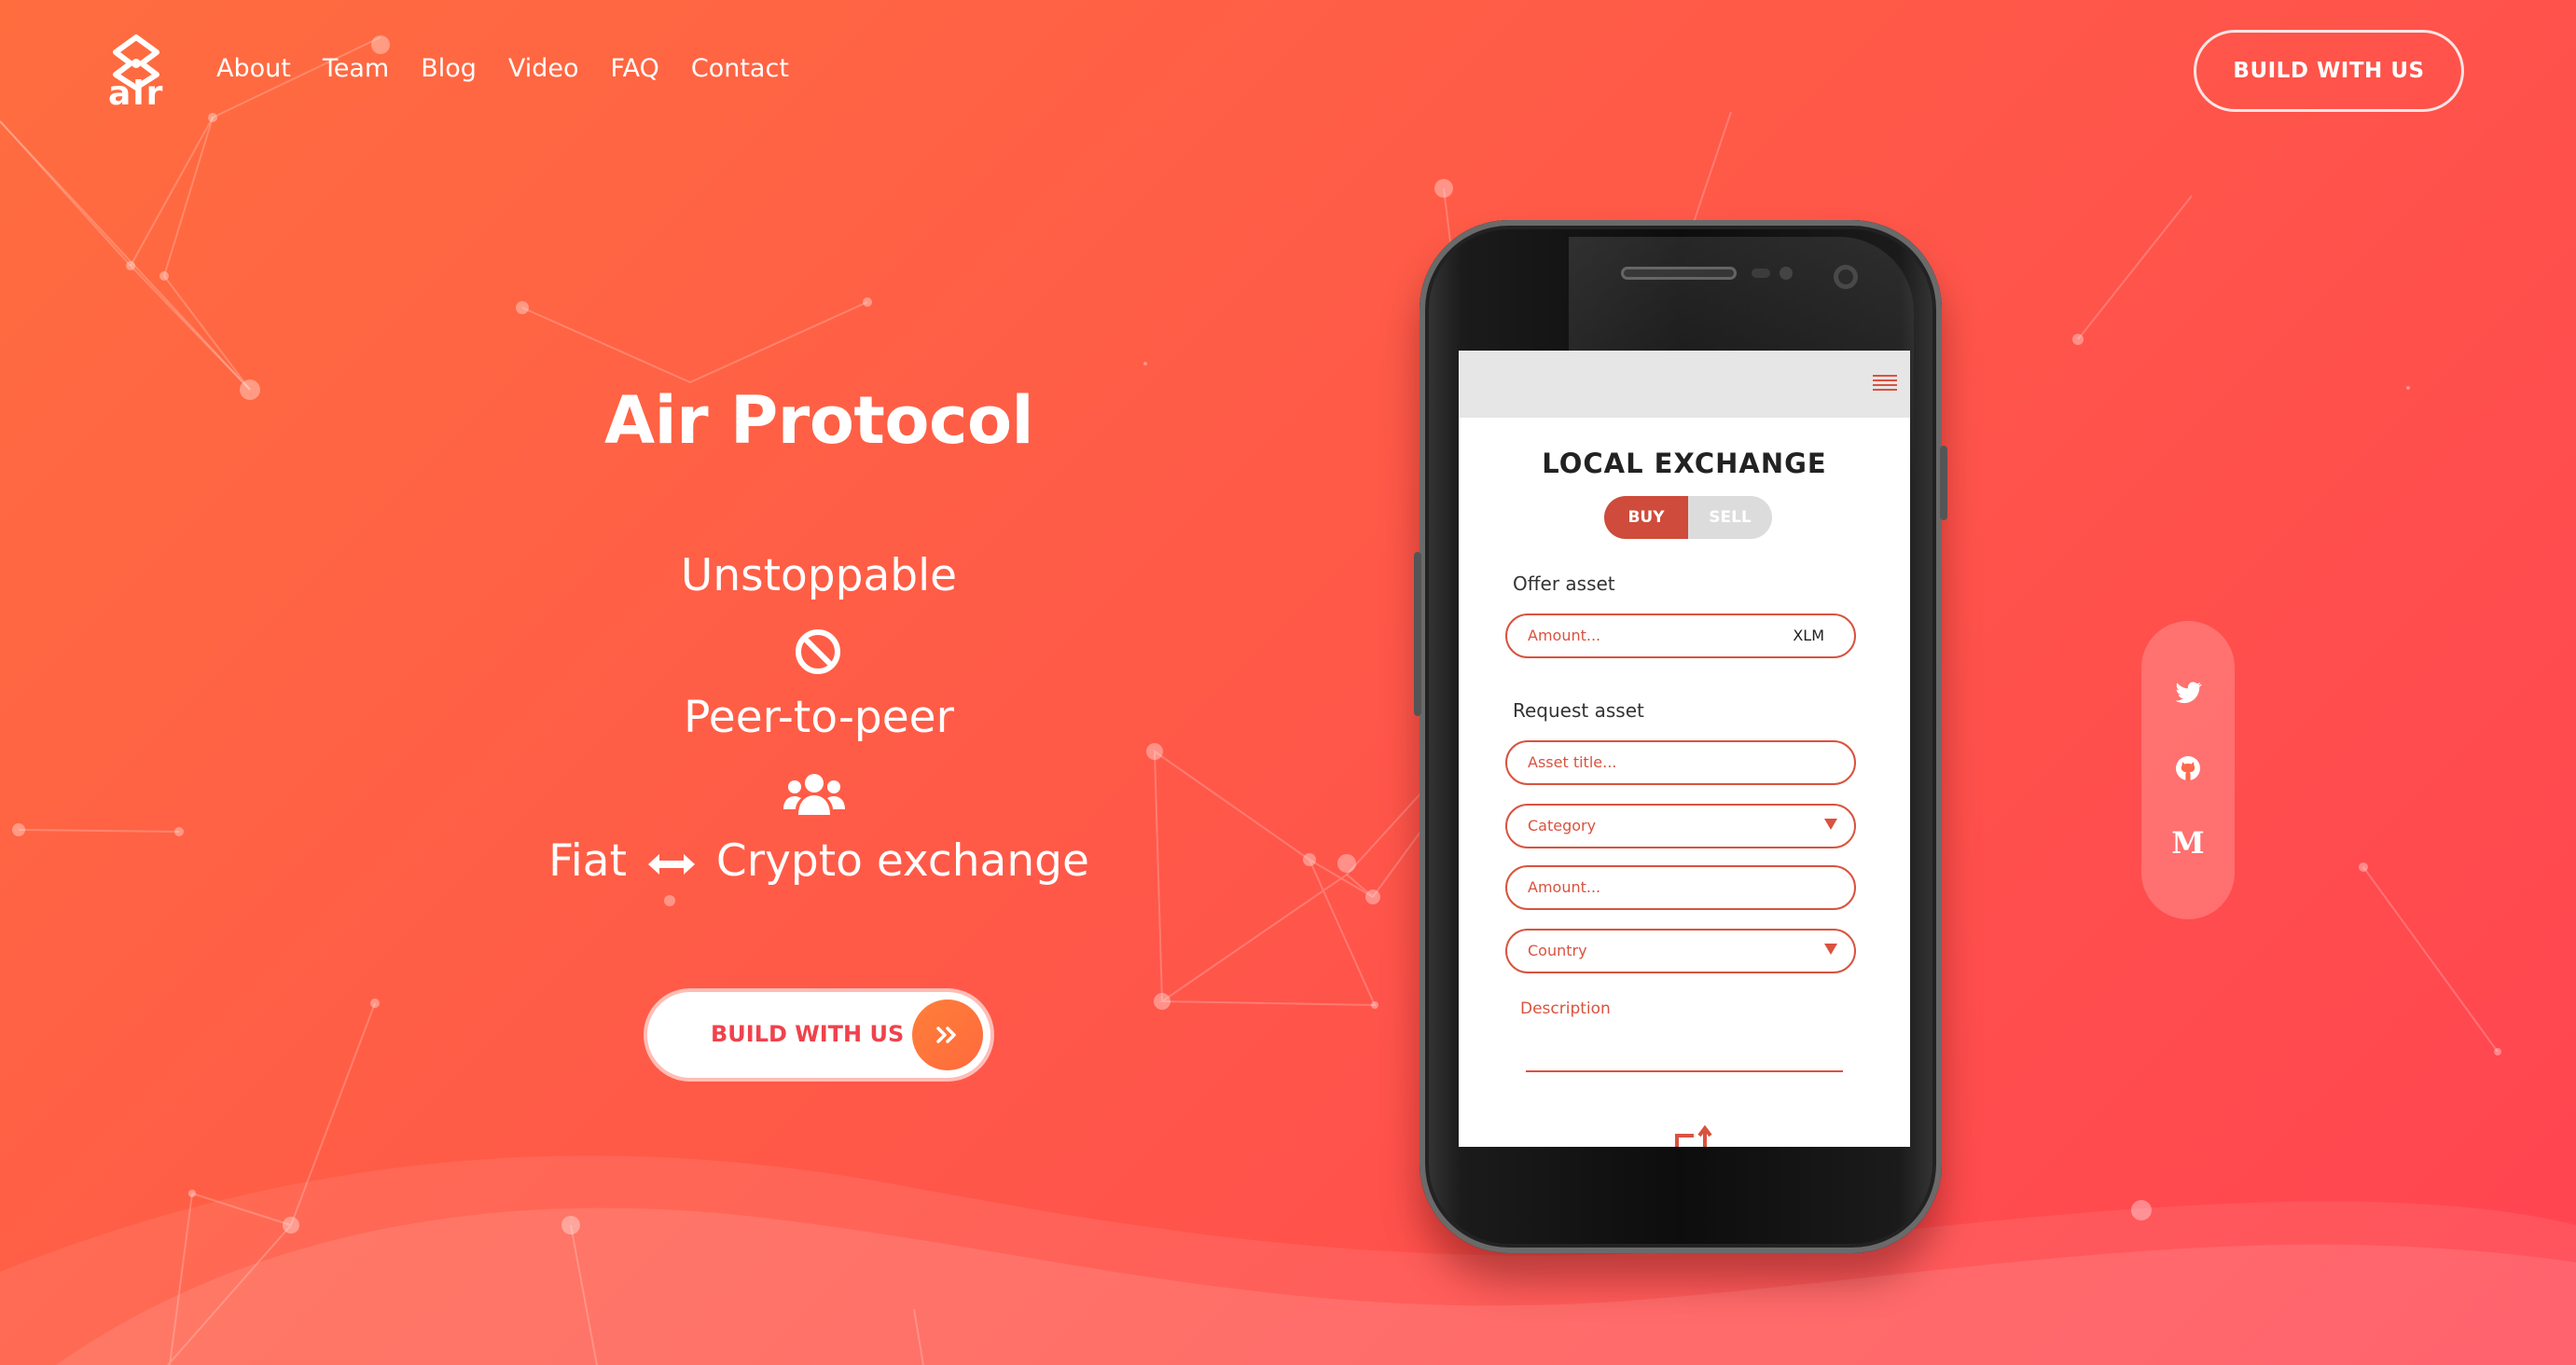  I want to click on buy-sell-toggle: BUY SELL, so click(1688, 517).